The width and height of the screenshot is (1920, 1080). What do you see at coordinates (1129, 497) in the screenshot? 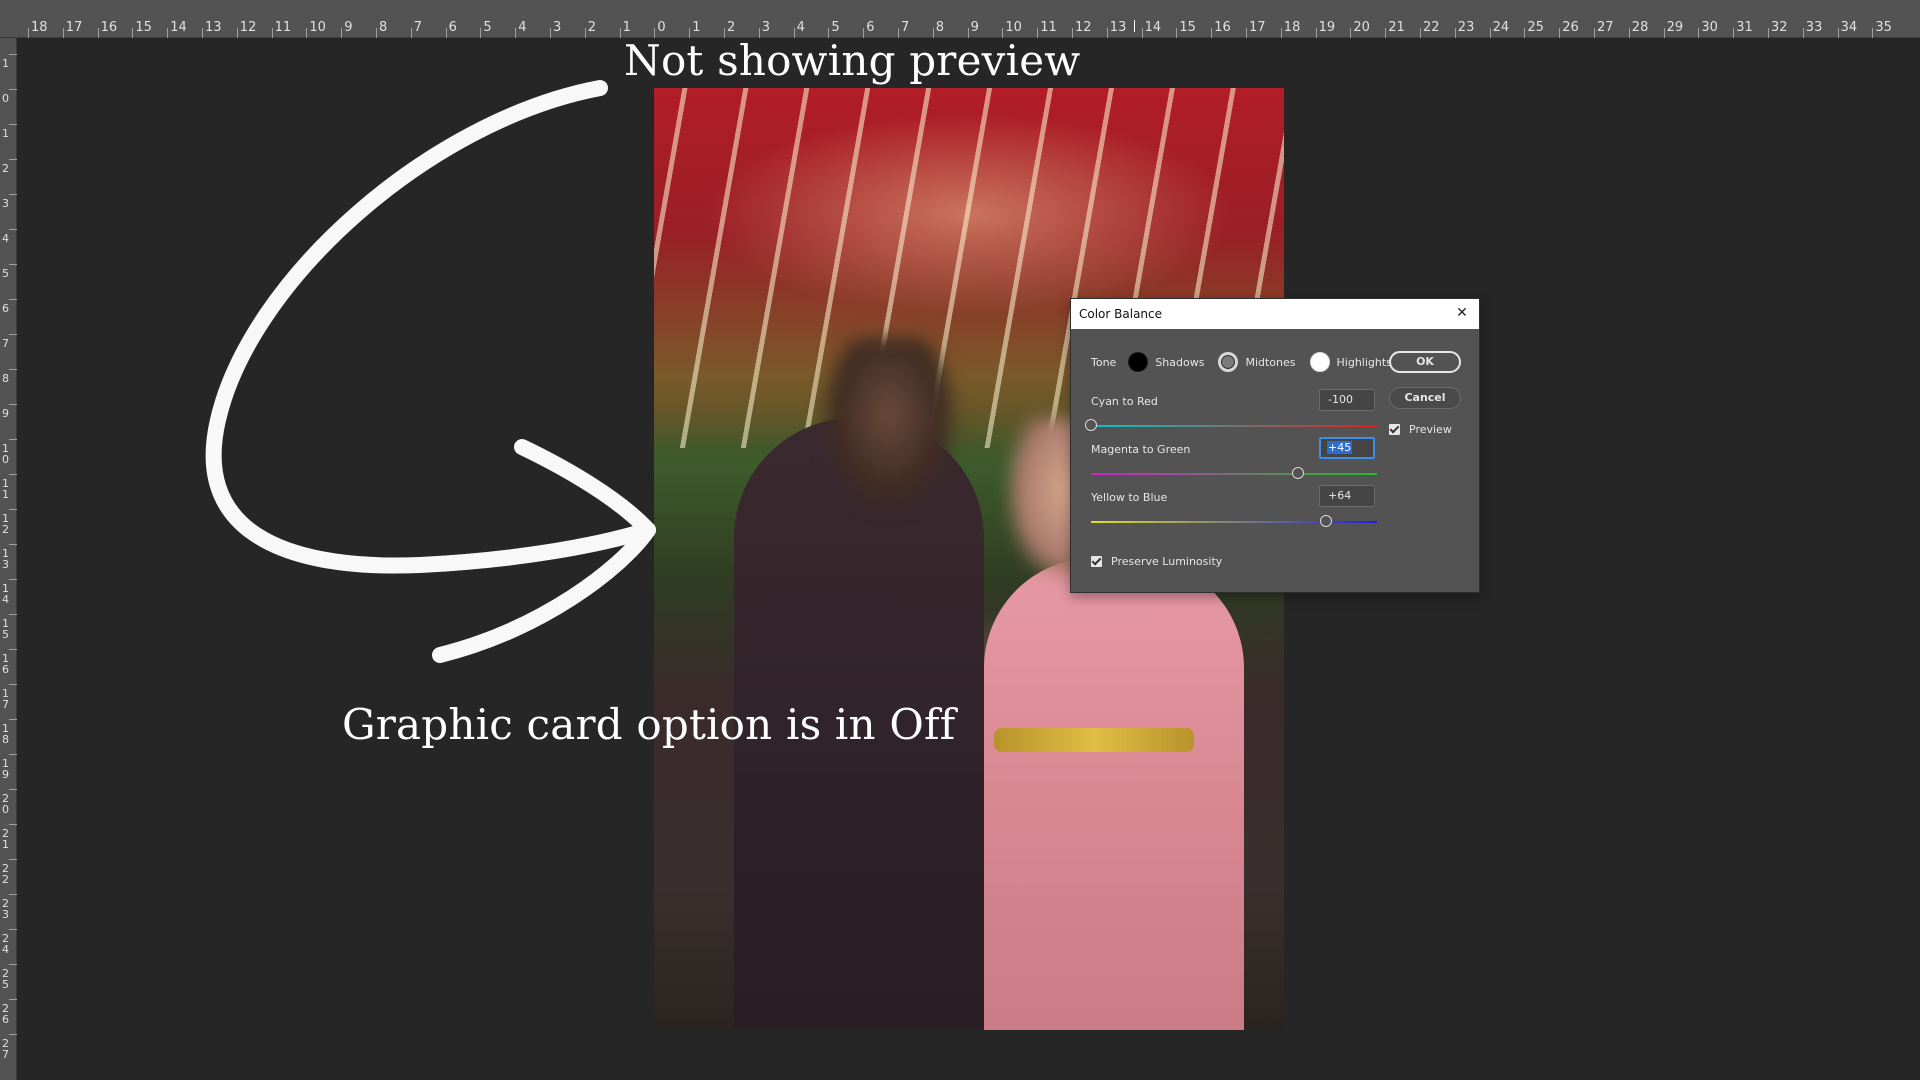
I see `slider-label-yellow-blue: Yellow to Blue` at bounding box center [1129, 497].